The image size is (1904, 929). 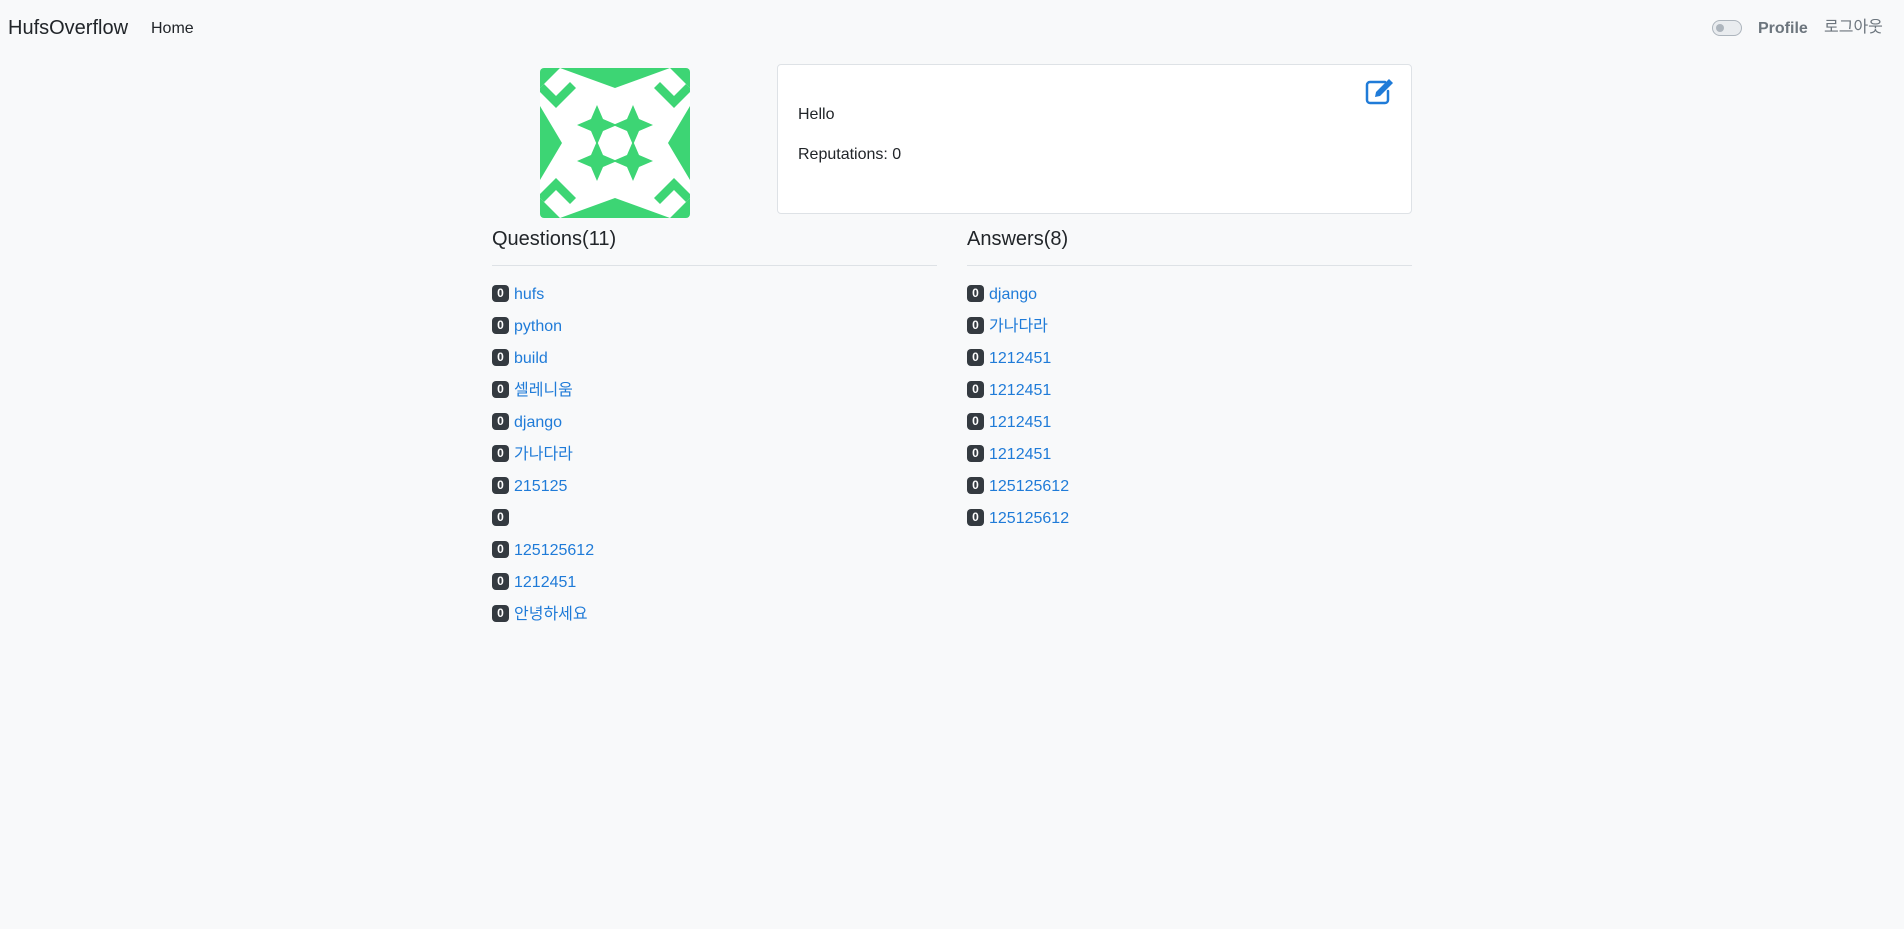 What do you see at coordinates (1727, 28) in the screenshot?
I see `theme-toggle` at bounding box center [1727, 28].